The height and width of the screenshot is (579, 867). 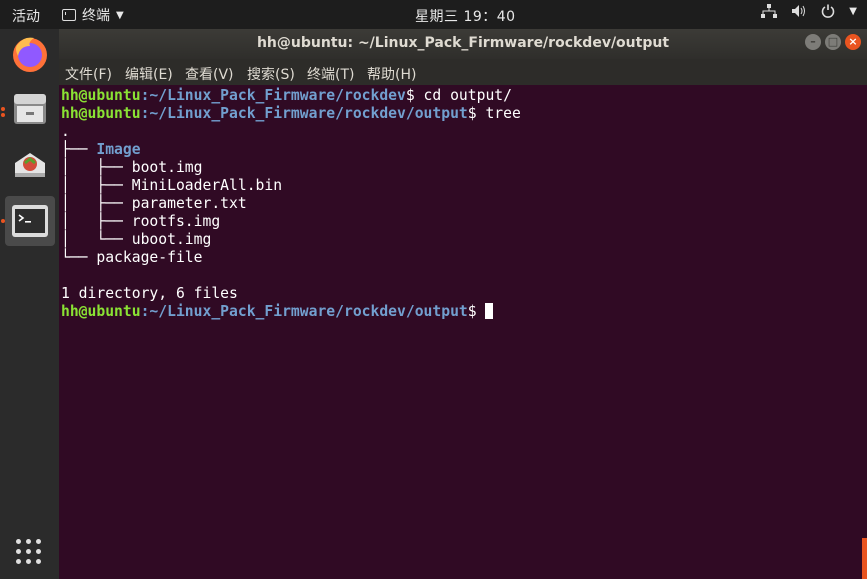 I want to click on terminal-launcher, so click(x=30, y=221).